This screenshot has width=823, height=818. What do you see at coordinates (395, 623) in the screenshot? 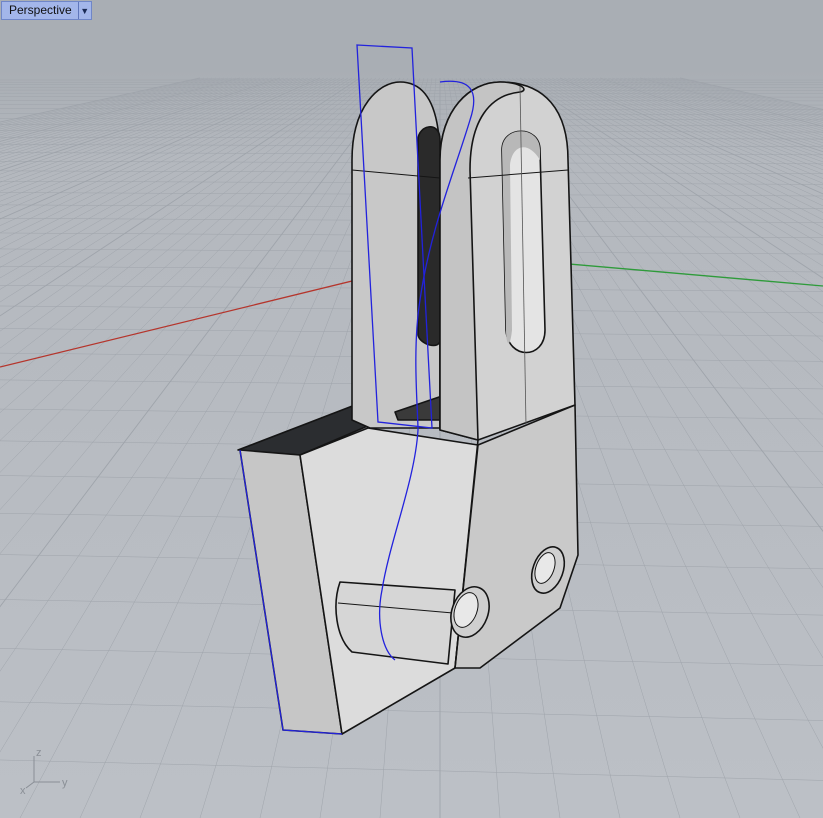
I see `hinge-cylinder` at bounding box center [395, 623].